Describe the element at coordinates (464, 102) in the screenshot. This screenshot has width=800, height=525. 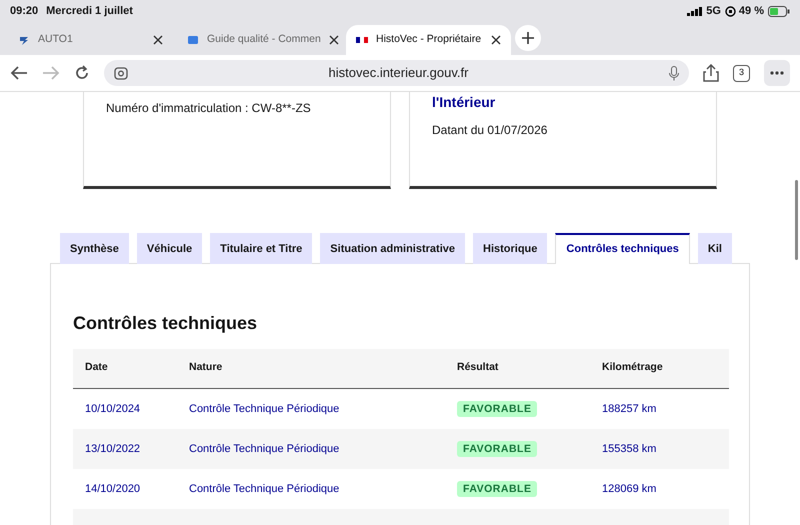
I see `card-title: l'Intérieur` at that location.